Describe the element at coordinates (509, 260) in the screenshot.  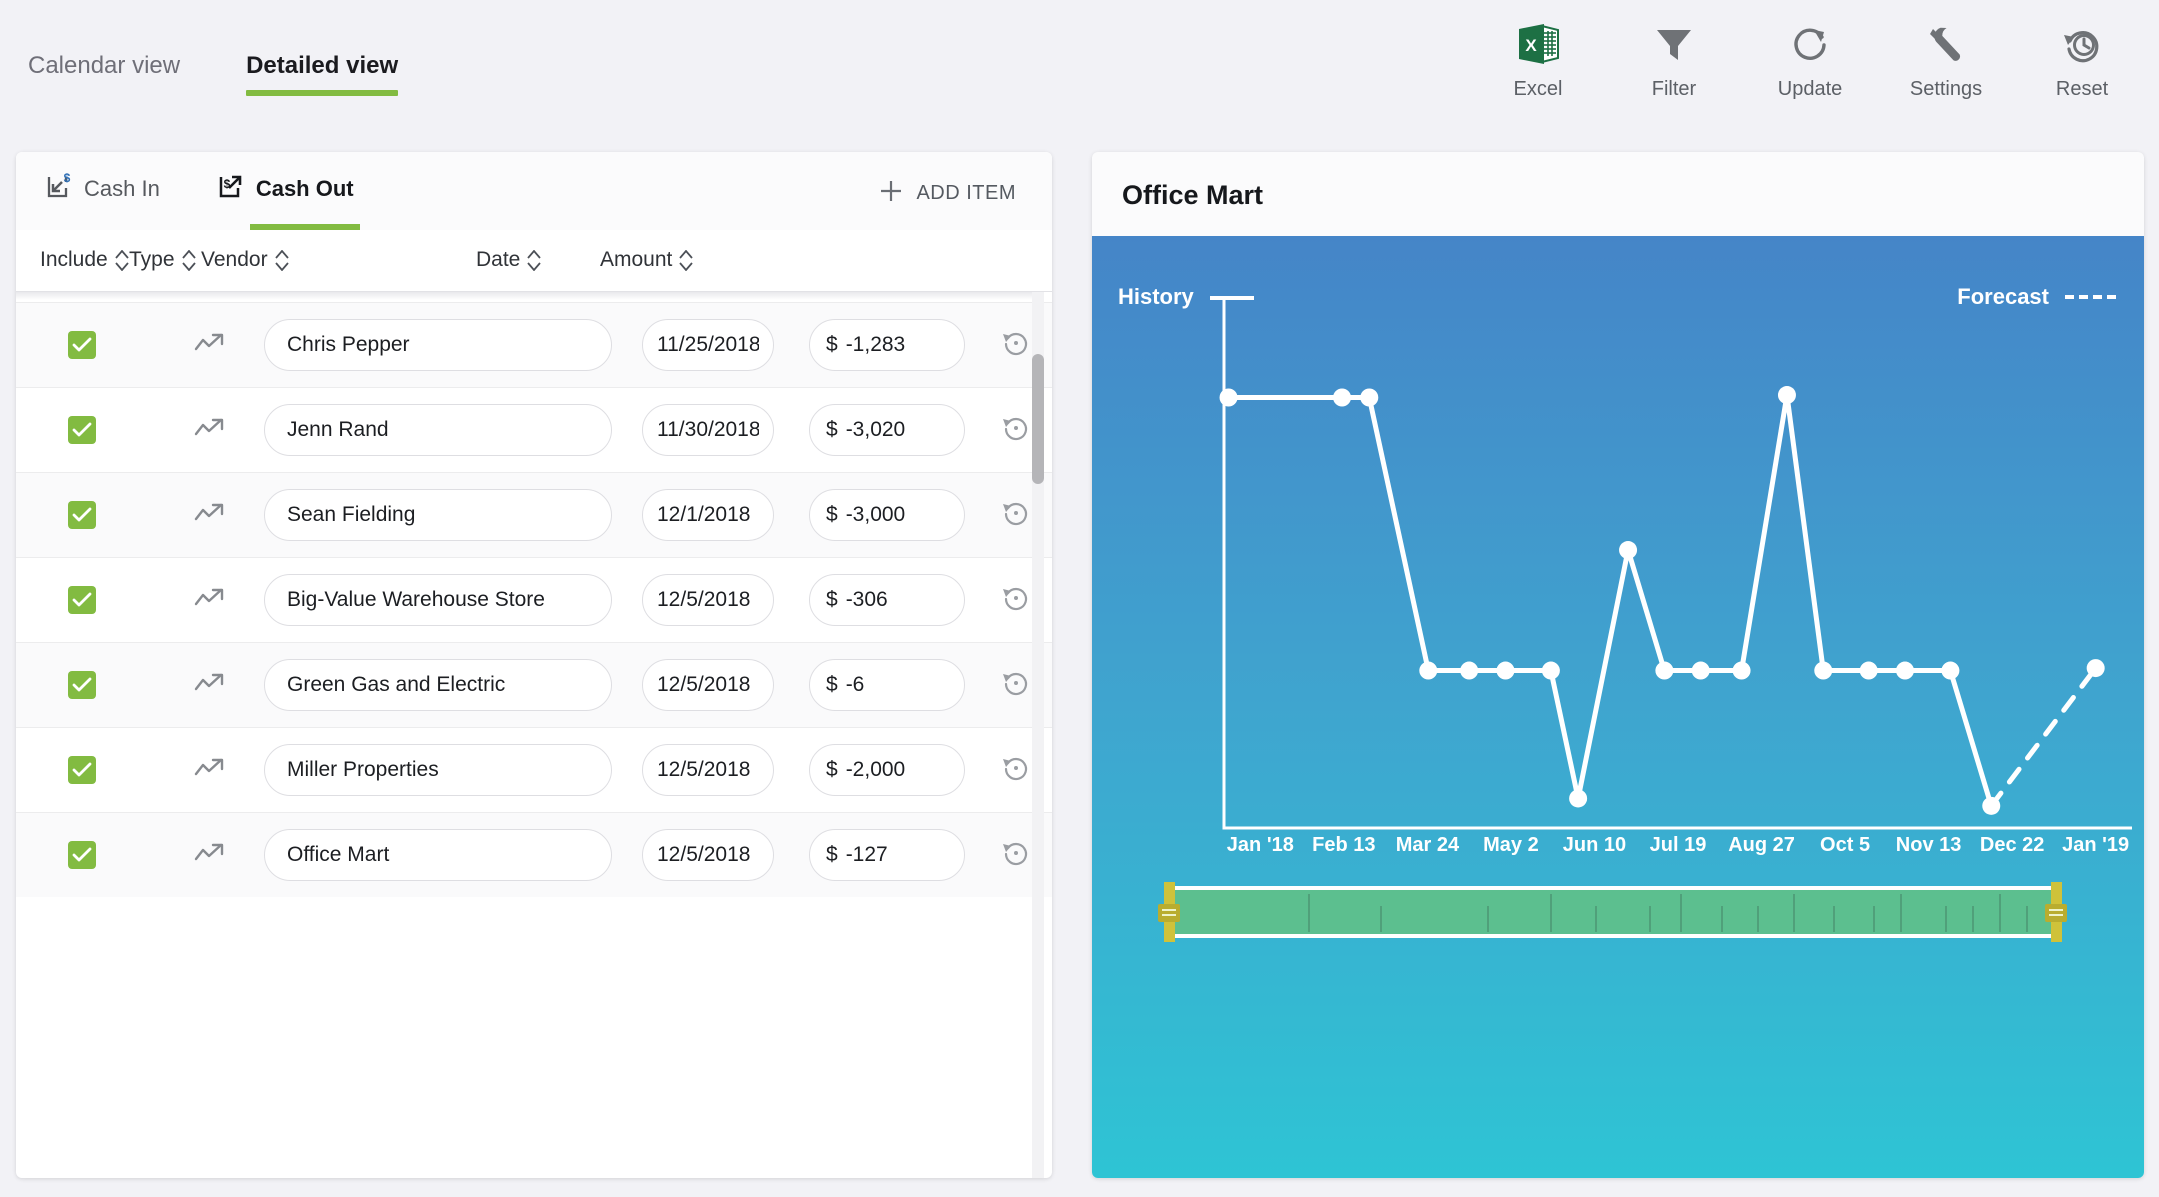
I see `column-header-date: Date` at that location.